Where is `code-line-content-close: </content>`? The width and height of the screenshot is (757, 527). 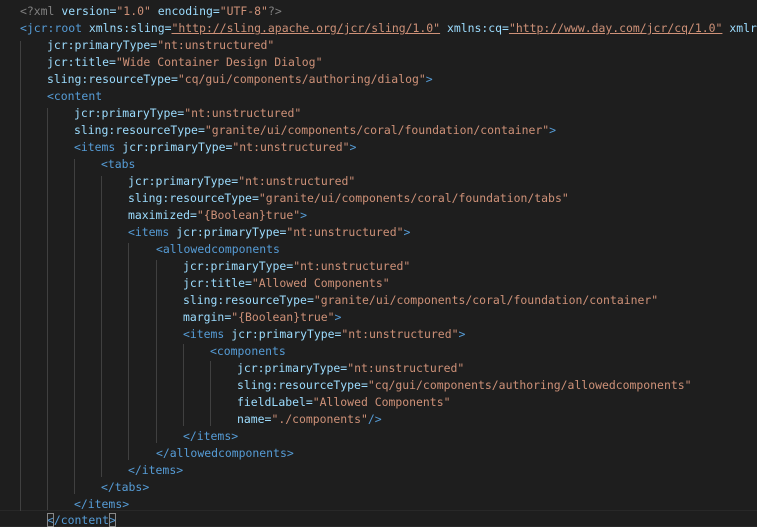
code-line-content-close: </content> is located at coordinates (81, 519).